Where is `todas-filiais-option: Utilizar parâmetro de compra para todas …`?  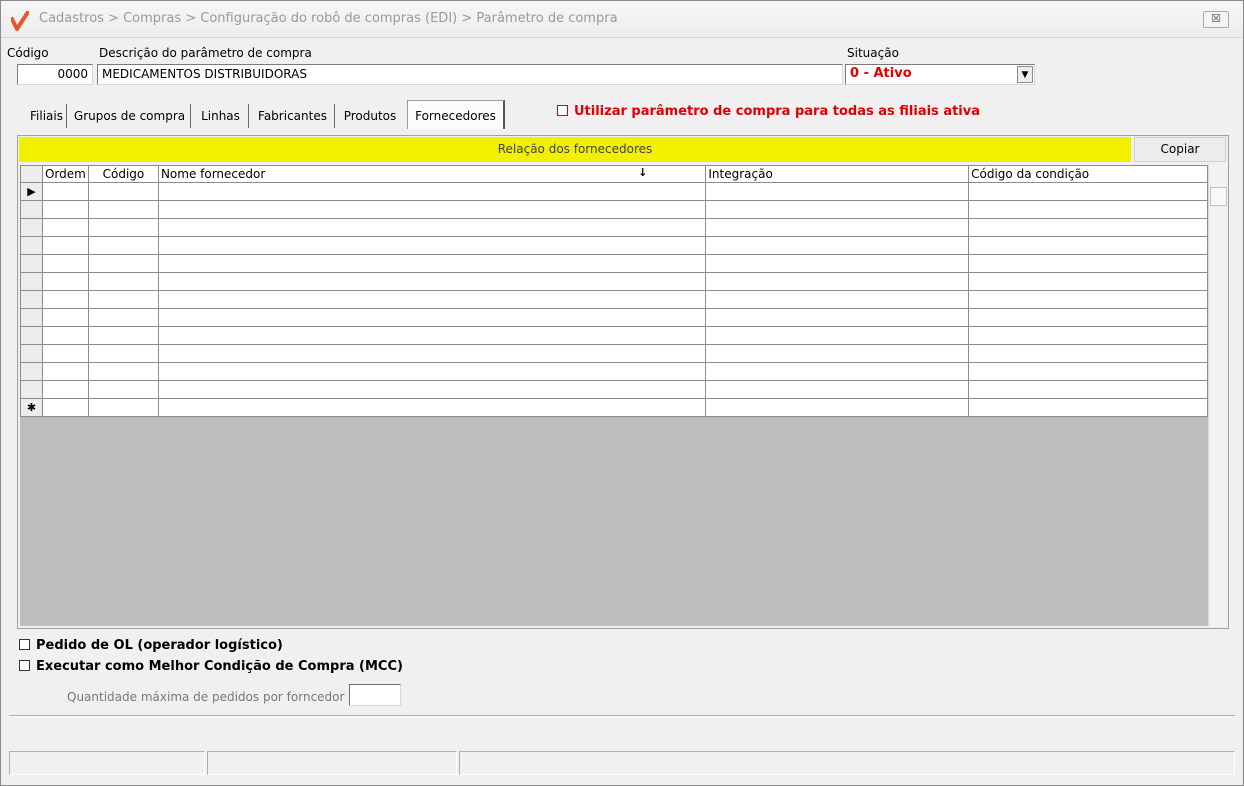
todas-filiais-option: Utilizar parâmetro de compra para todas … is located at coordinates (768, 111).